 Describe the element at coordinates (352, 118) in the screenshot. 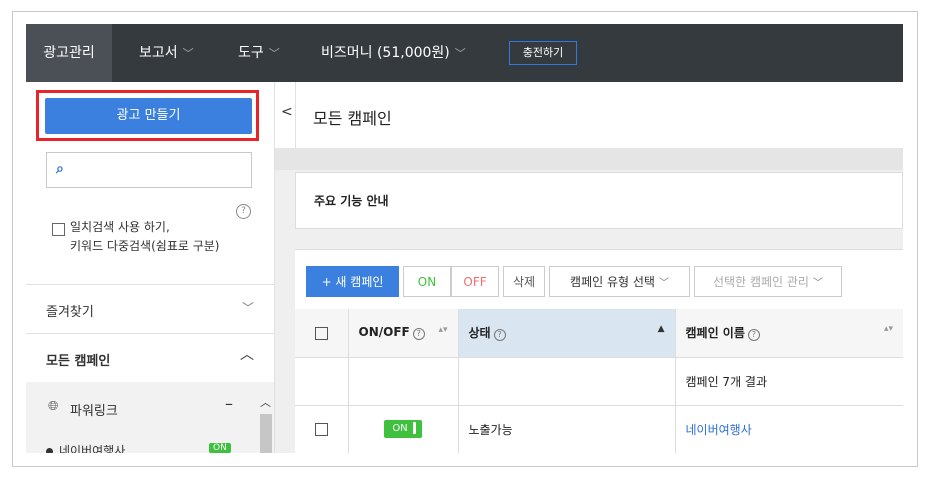

I see `page-title: 모든 캠페인` at that location.